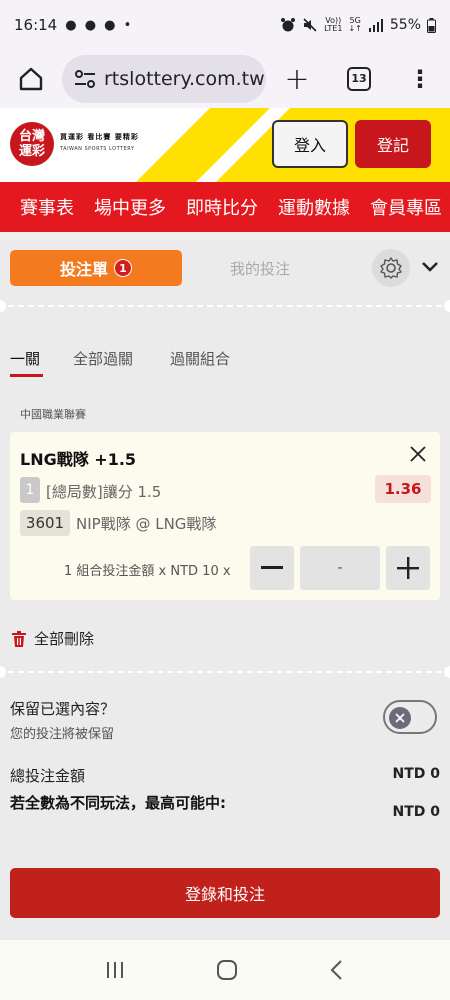 The width and height of the screenshot is (450, 1000). I want to click on battery-icon, so click(431, 25).